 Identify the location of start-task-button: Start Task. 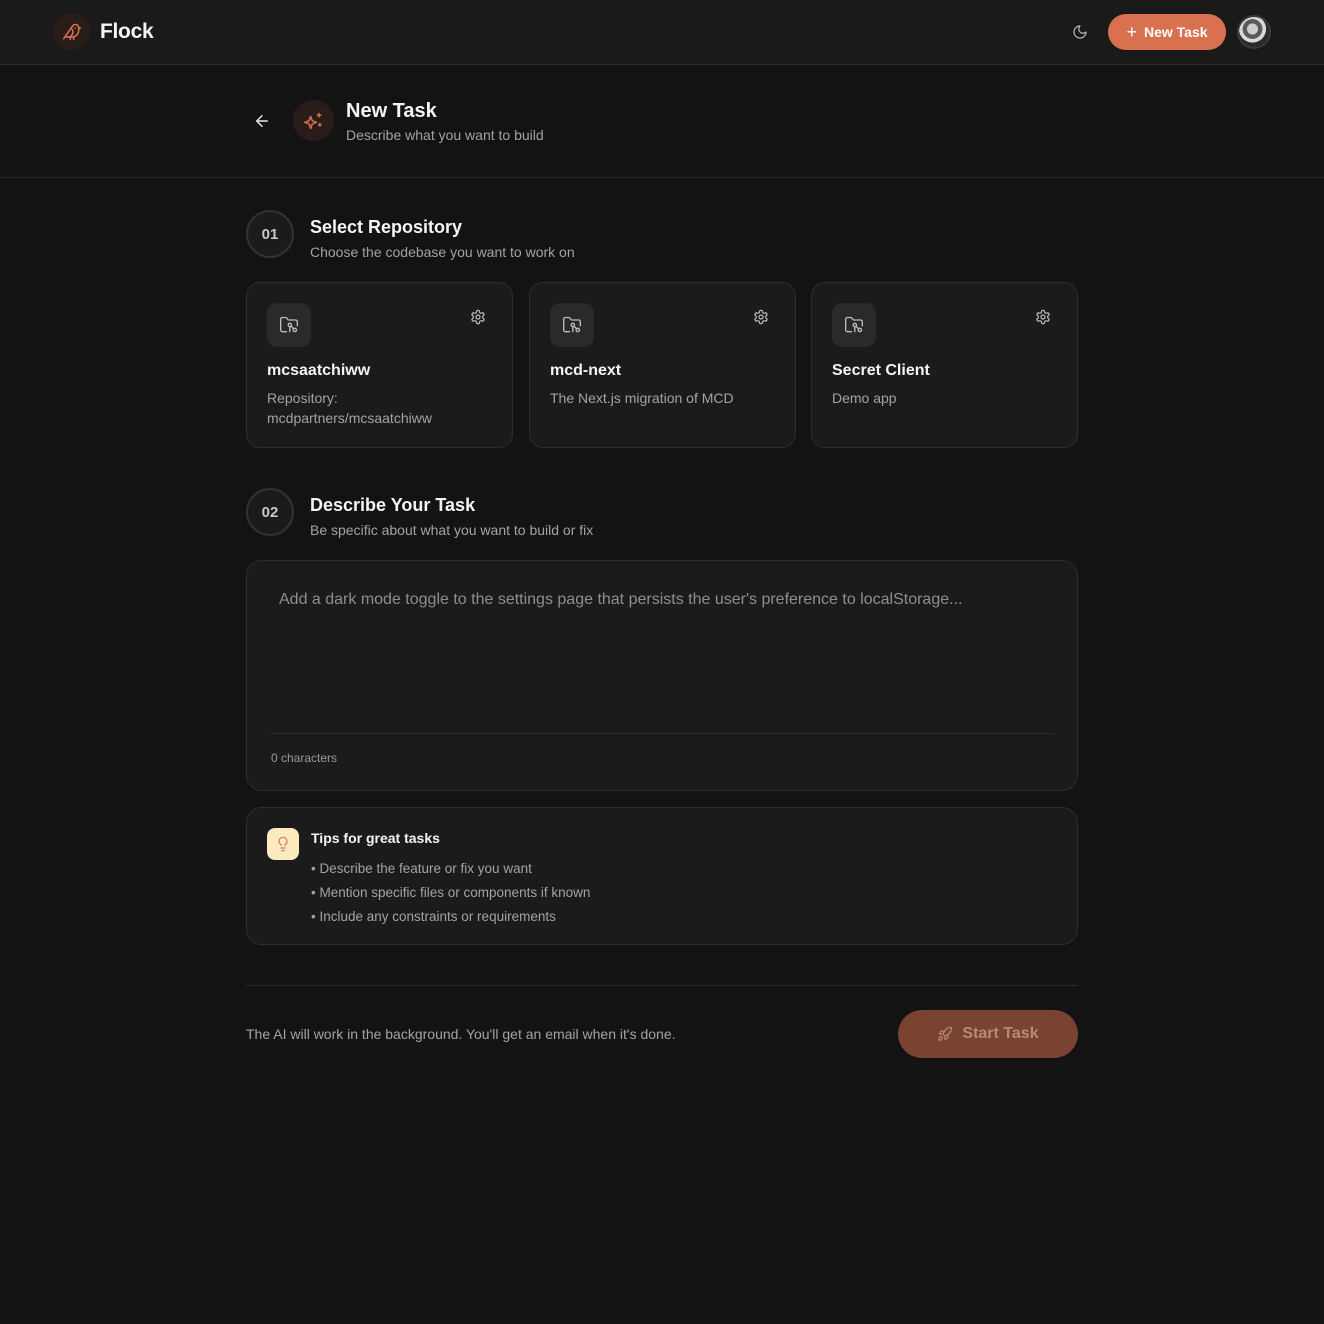
(988, 1034).